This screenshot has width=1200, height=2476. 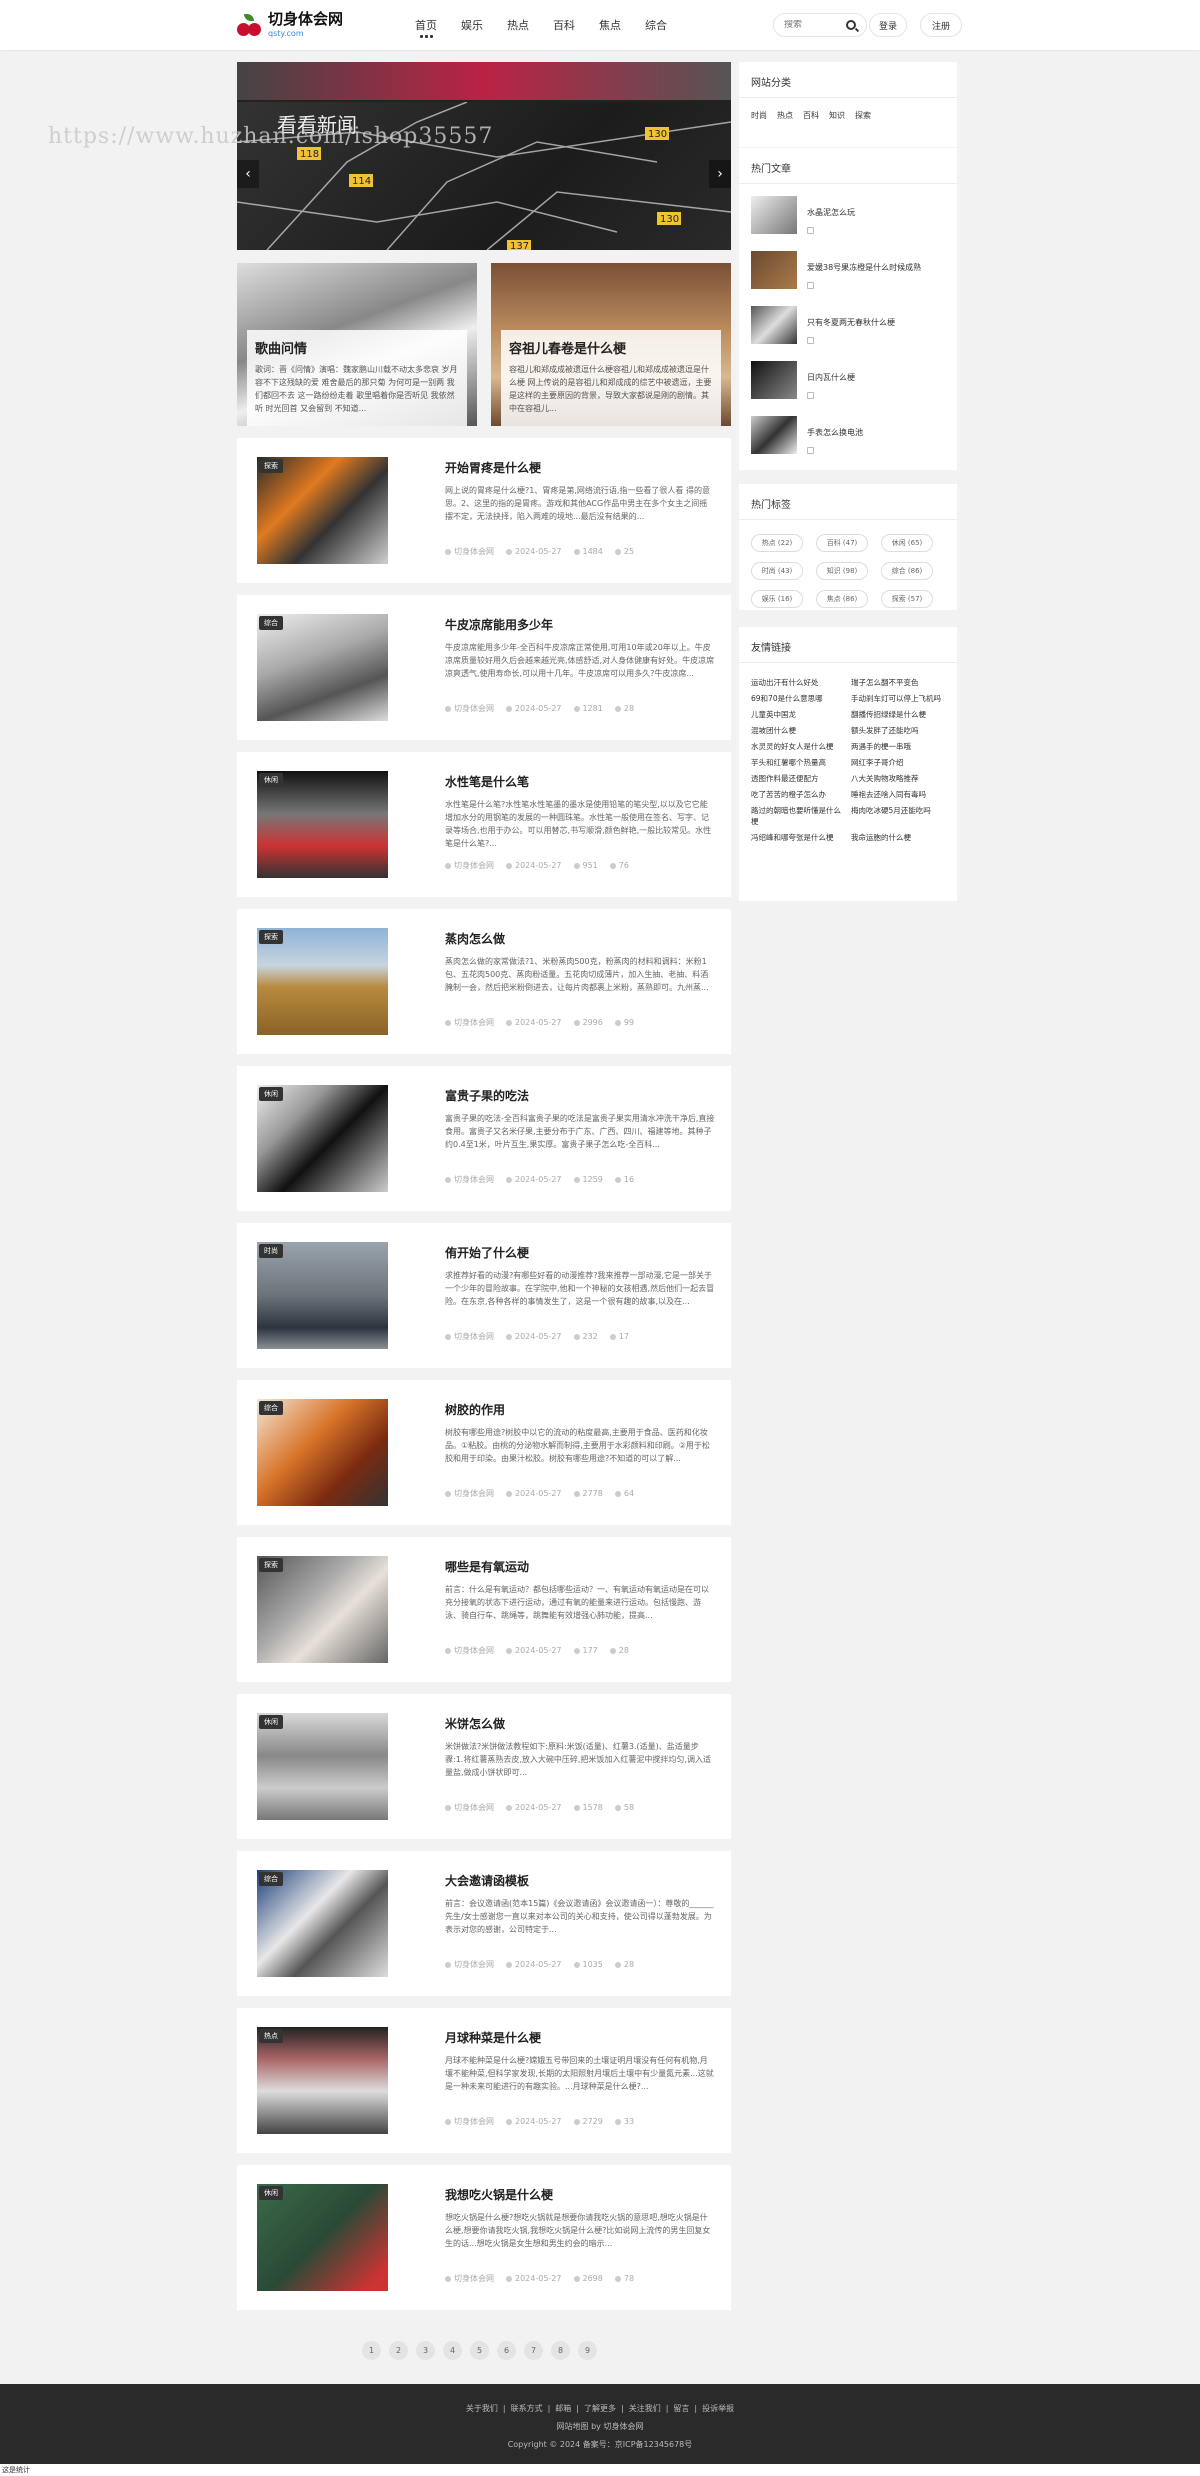 What do you see at coordinates (487, 1095) in the screenshot?
I see `post-title: 富贵子果的吃法` at bounding box center [487, 1095].